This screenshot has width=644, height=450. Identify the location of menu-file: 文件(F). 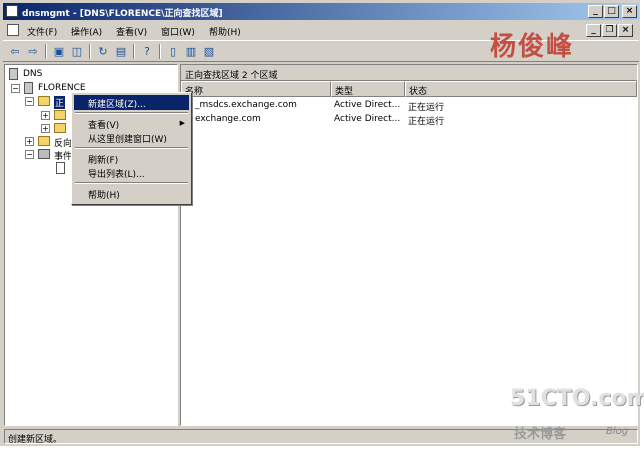
(42, 31).